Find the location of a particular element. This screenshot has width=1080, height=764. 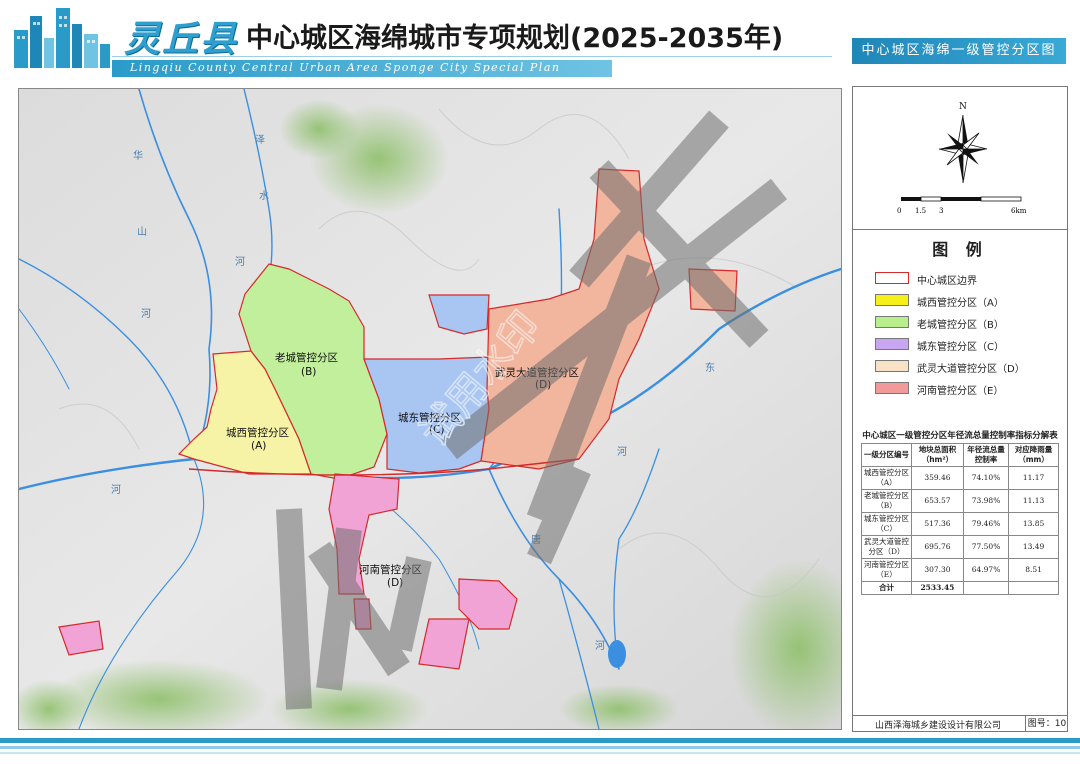

table-cell: 13.49 is located at coordinates (1033, 547).